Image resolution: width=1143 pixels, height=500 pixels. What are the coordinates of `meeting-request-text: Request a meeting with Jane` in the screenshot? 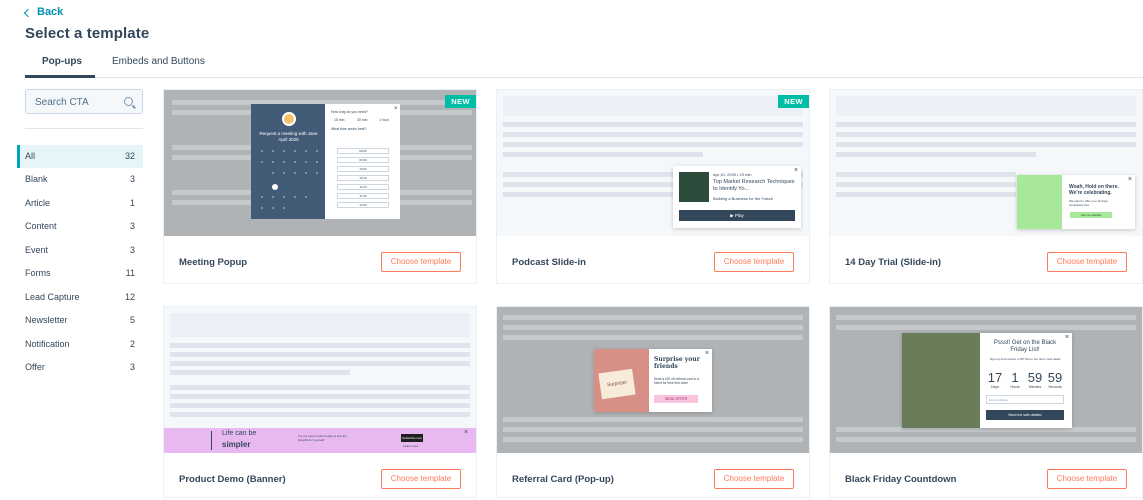 It's located at (288, 133).